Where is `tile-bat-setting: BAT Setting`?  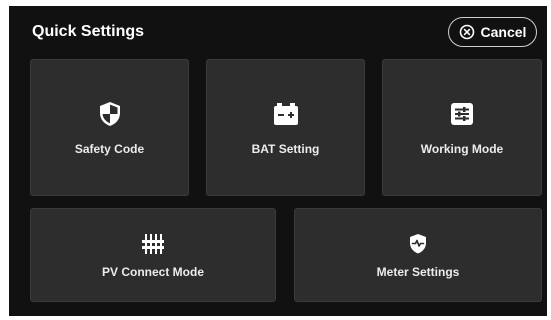
tile-bat-setting: BAT Setting is located at coordinates (285, 127).